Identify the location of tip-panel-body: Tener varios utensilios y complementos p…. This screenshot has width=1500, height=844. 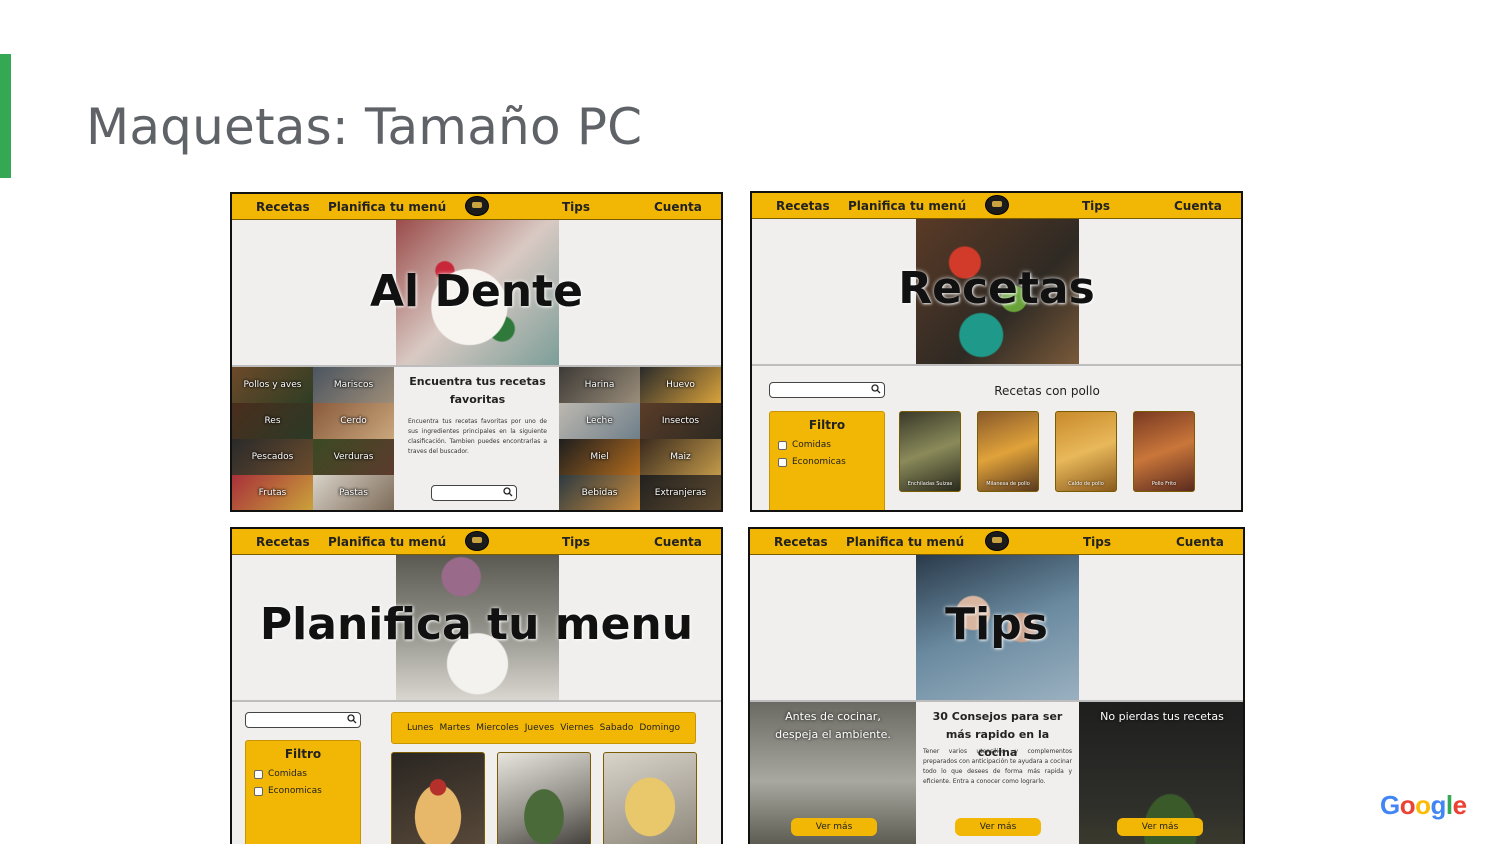
(997, 766).